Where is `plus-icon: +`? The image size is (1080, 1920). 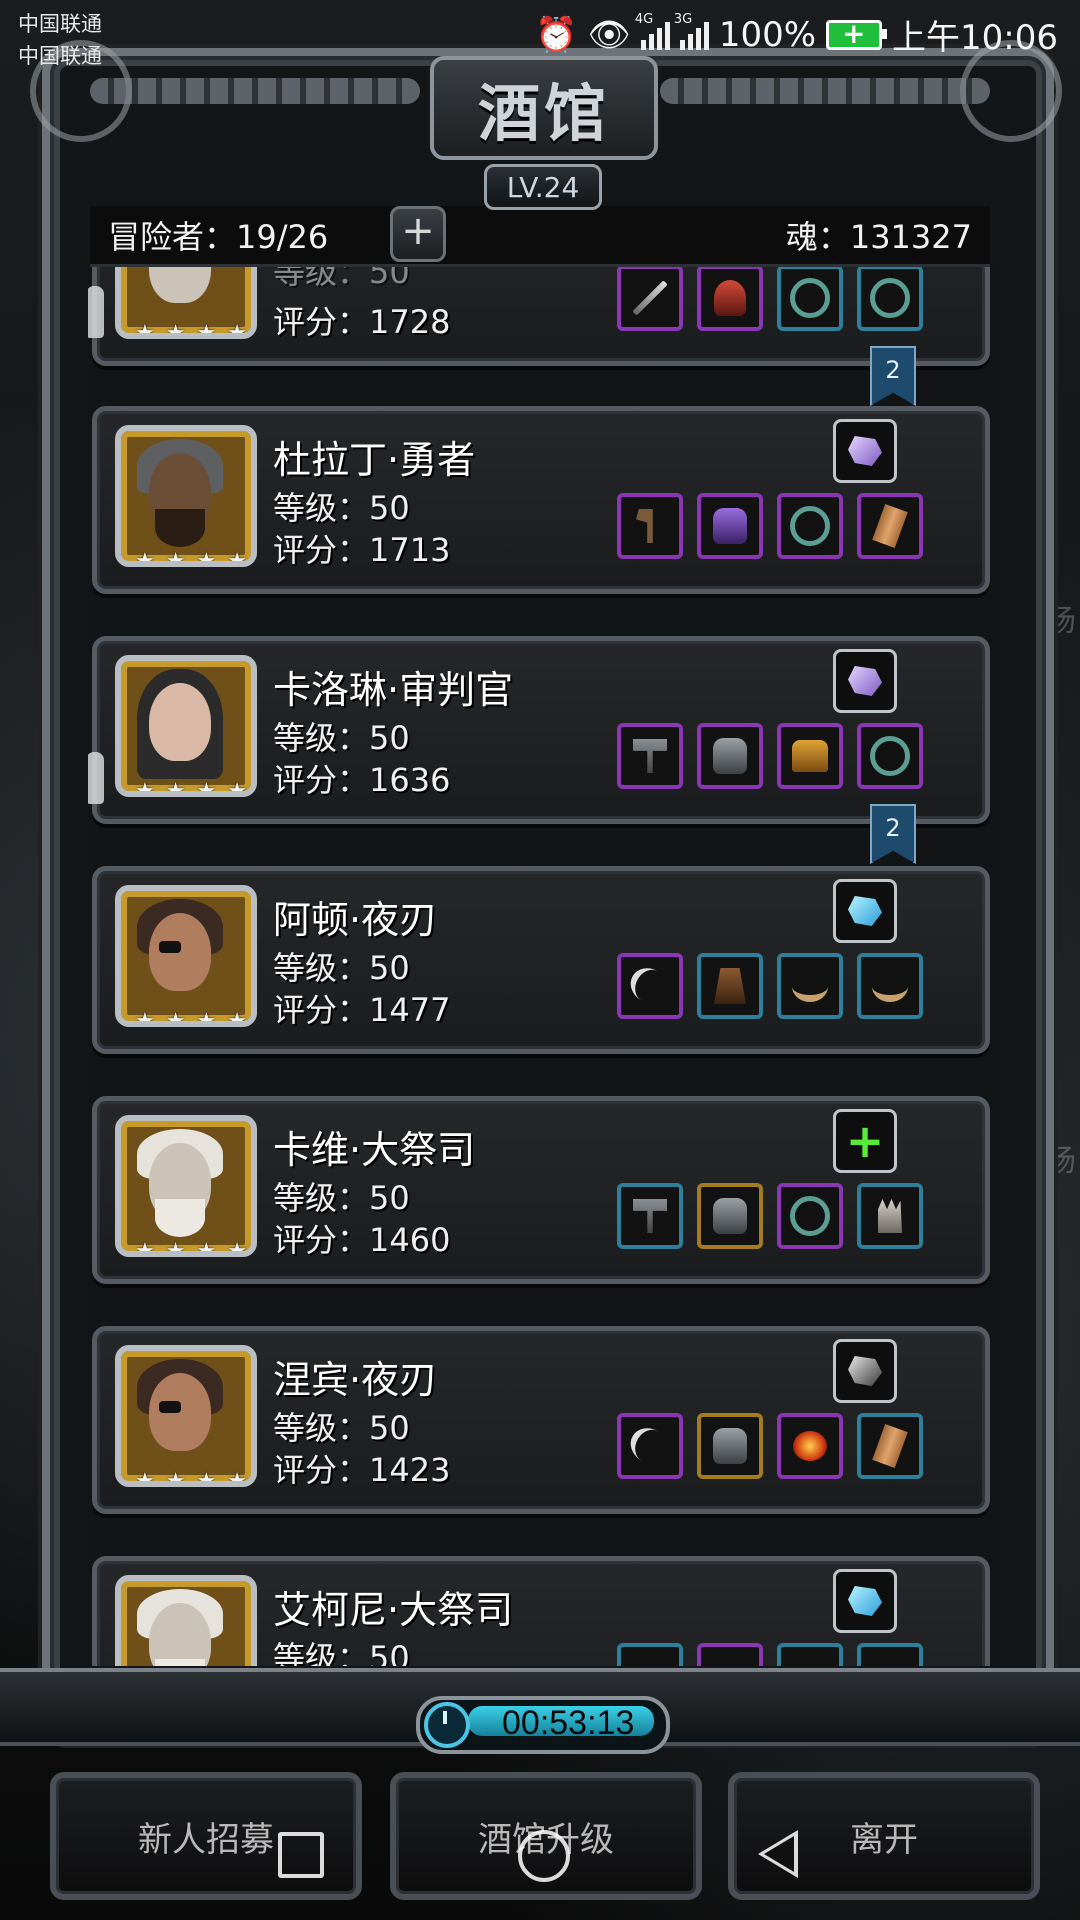 plus-icon: + is located at coordinates (865, 1141).